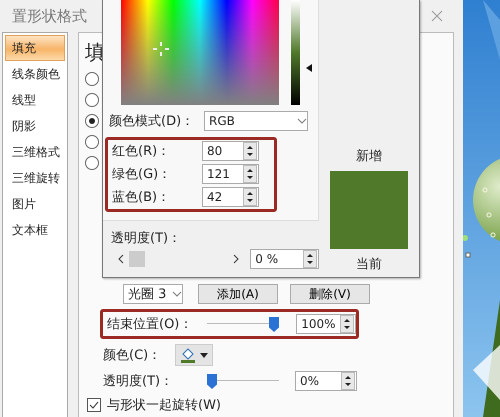 The width and height of the screenshot is (500, 417). I want to click on dialog-title: 置形状格式, so click(49, 16).